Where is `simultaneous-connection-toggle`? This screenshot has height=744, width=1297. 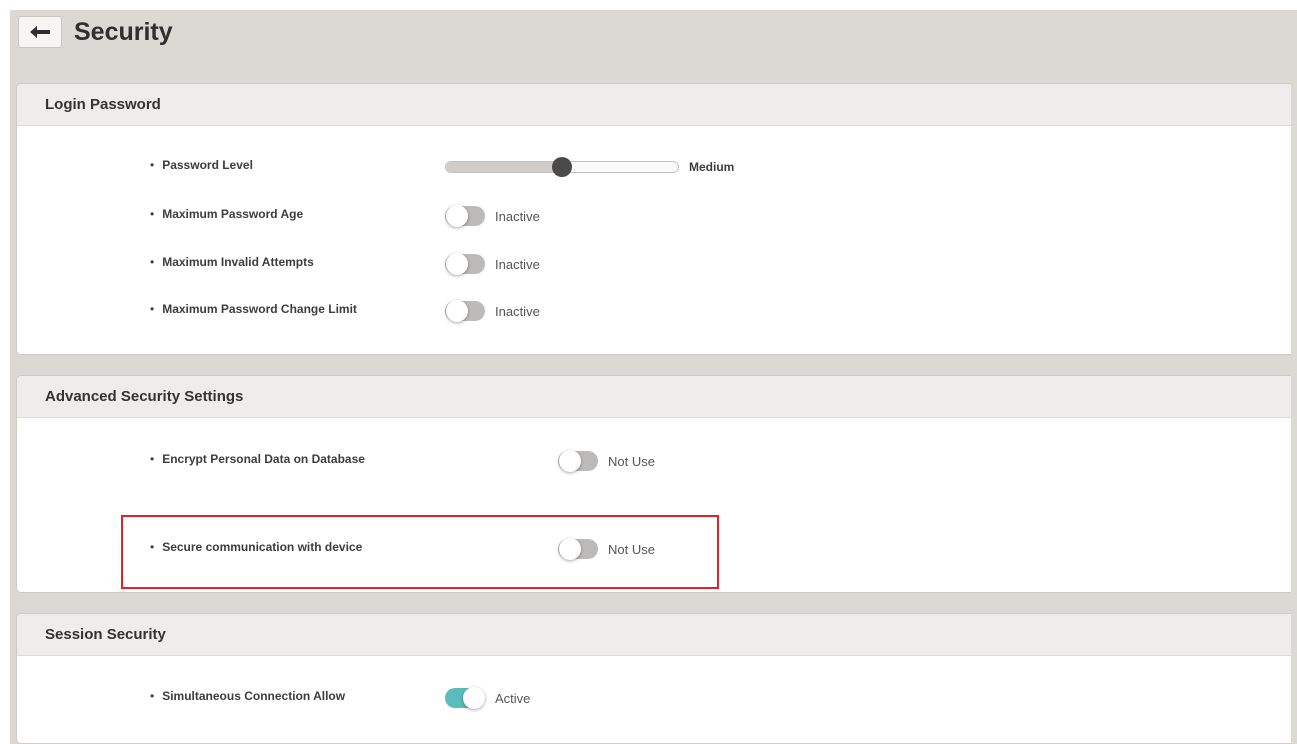
simultaneous-connection-toggle is located at coordinates (465, 698).